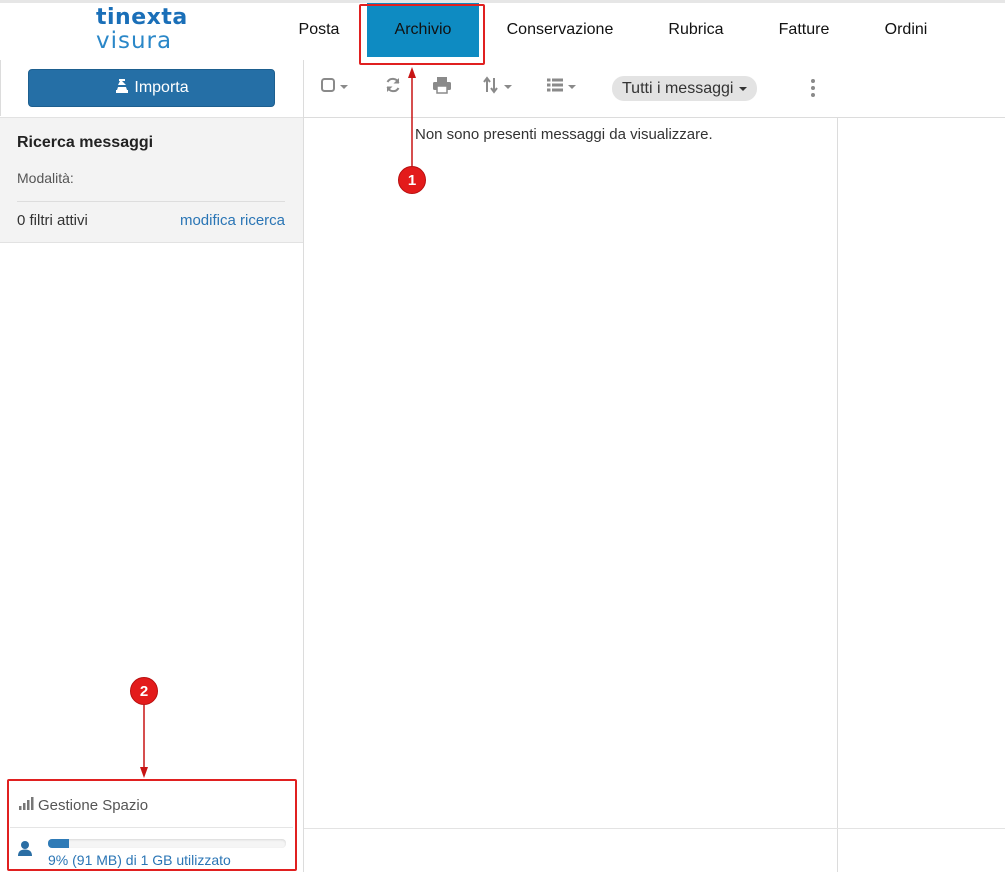 The image size is (1005, 872). I want to click on search-divider, so click(151, 201).